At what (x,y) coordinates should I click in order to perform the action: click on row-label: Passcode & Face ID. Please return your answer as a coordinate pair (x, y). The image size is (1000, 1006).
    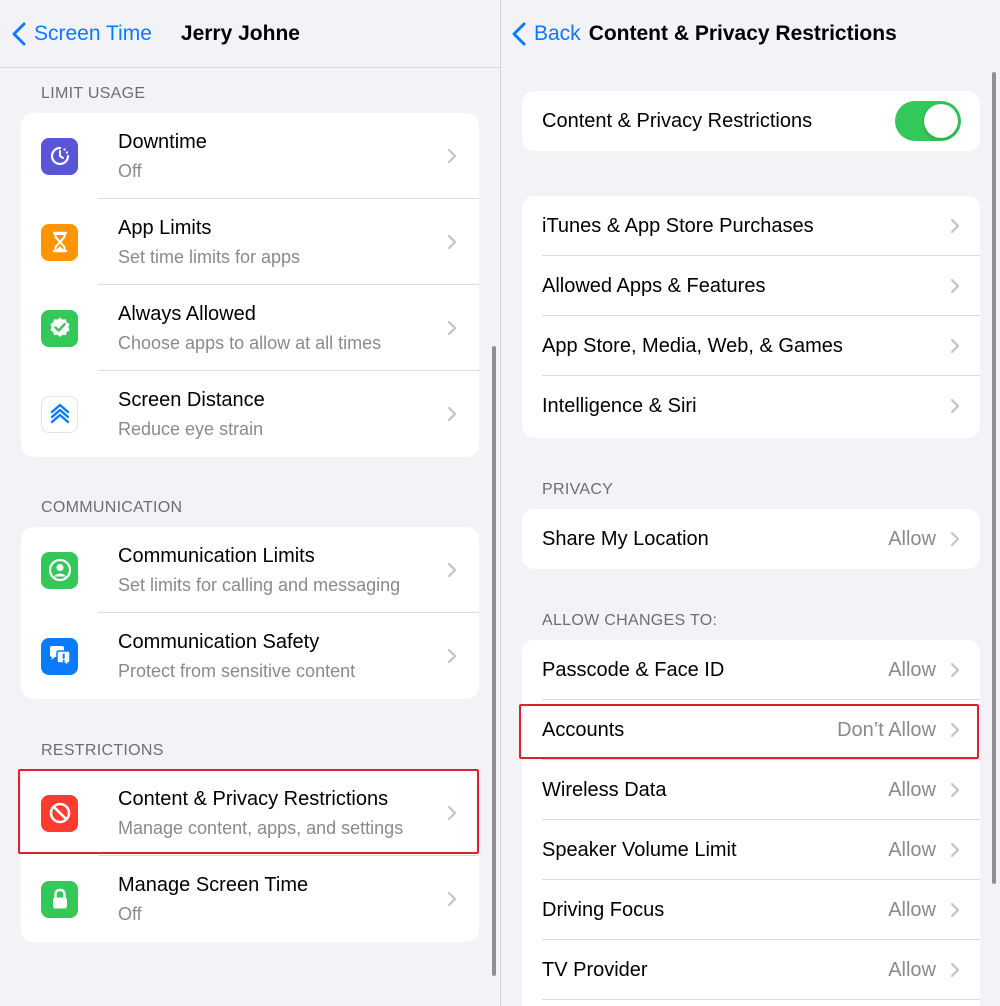
    Looking at the image, I should click on (633, 669).